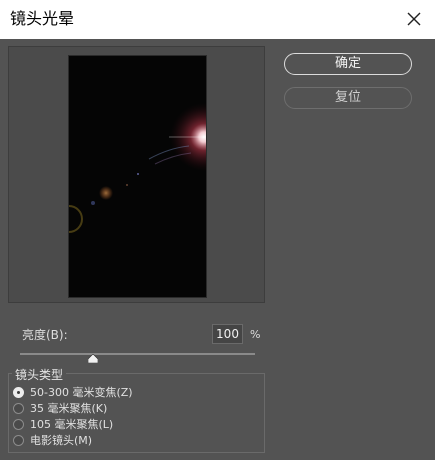  I want to click on lens-option-label: 电影镜头(M), so click(61, 440).